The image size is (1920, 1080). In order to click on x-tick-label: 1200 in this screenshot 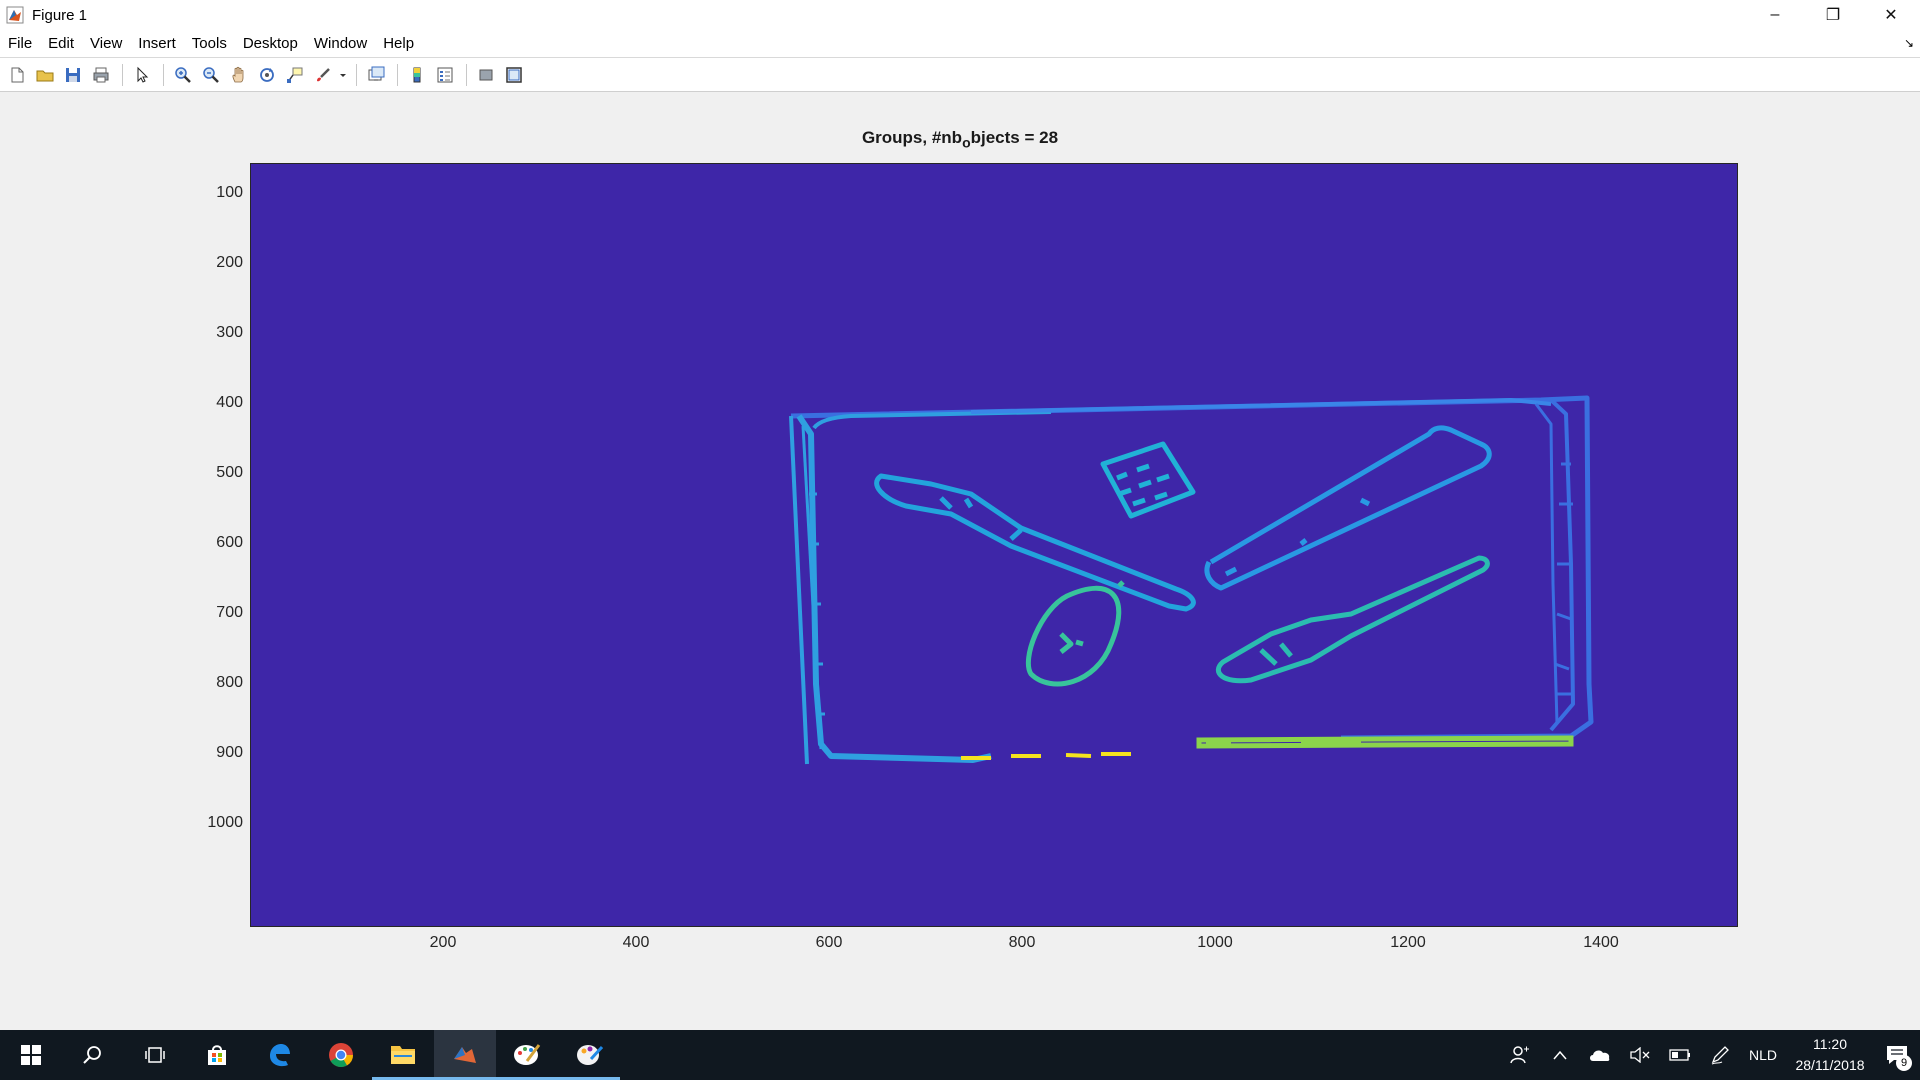, I will do `click(1408, 942)`.